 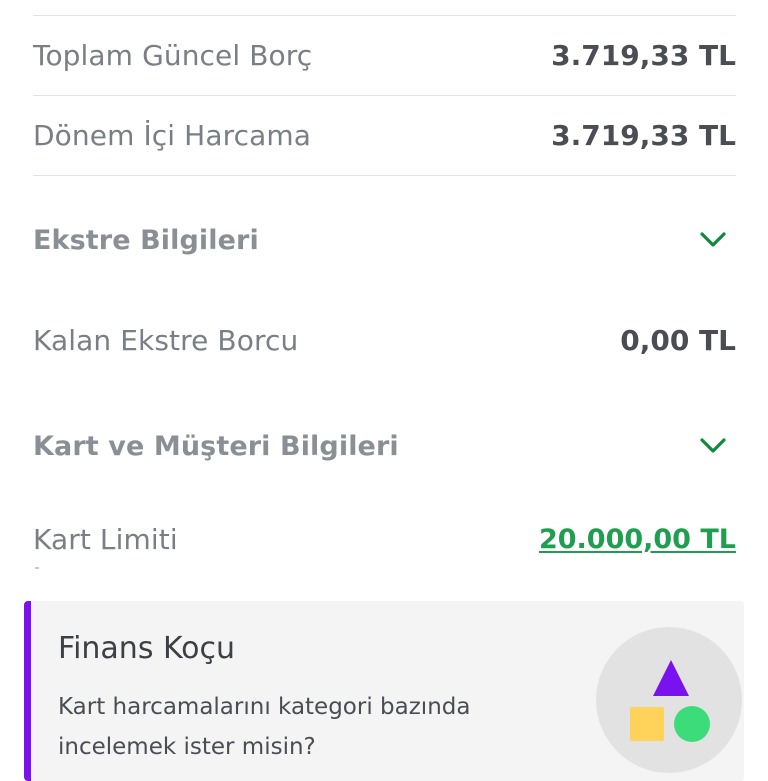 I want to click on row-label: Toplam Güncel Borç, so click(x=173, y=55).